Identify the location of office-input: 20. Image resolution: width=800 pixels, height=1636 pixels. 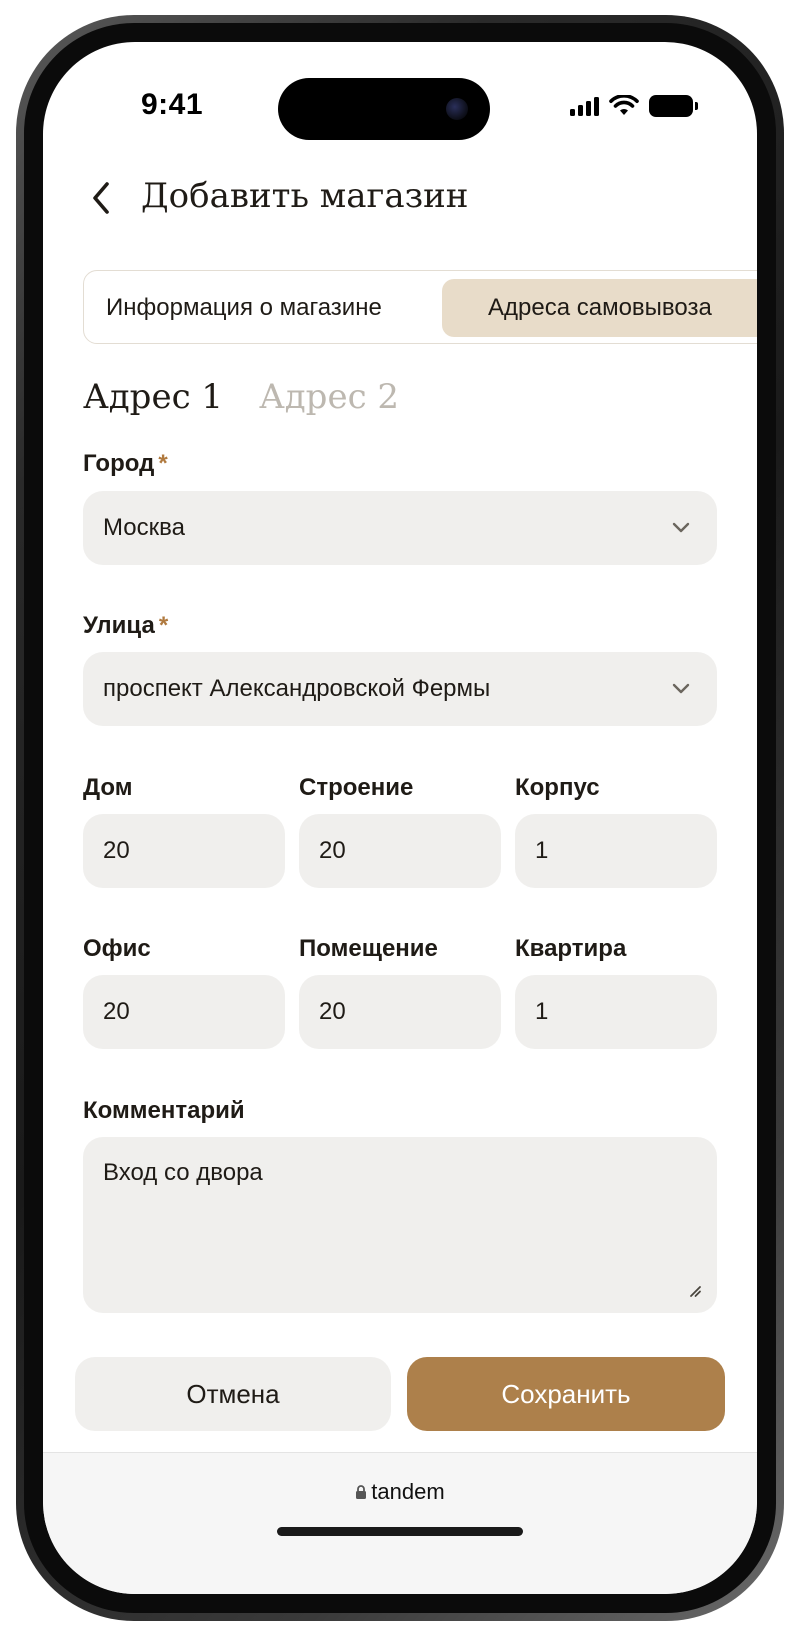
(184, 1012).